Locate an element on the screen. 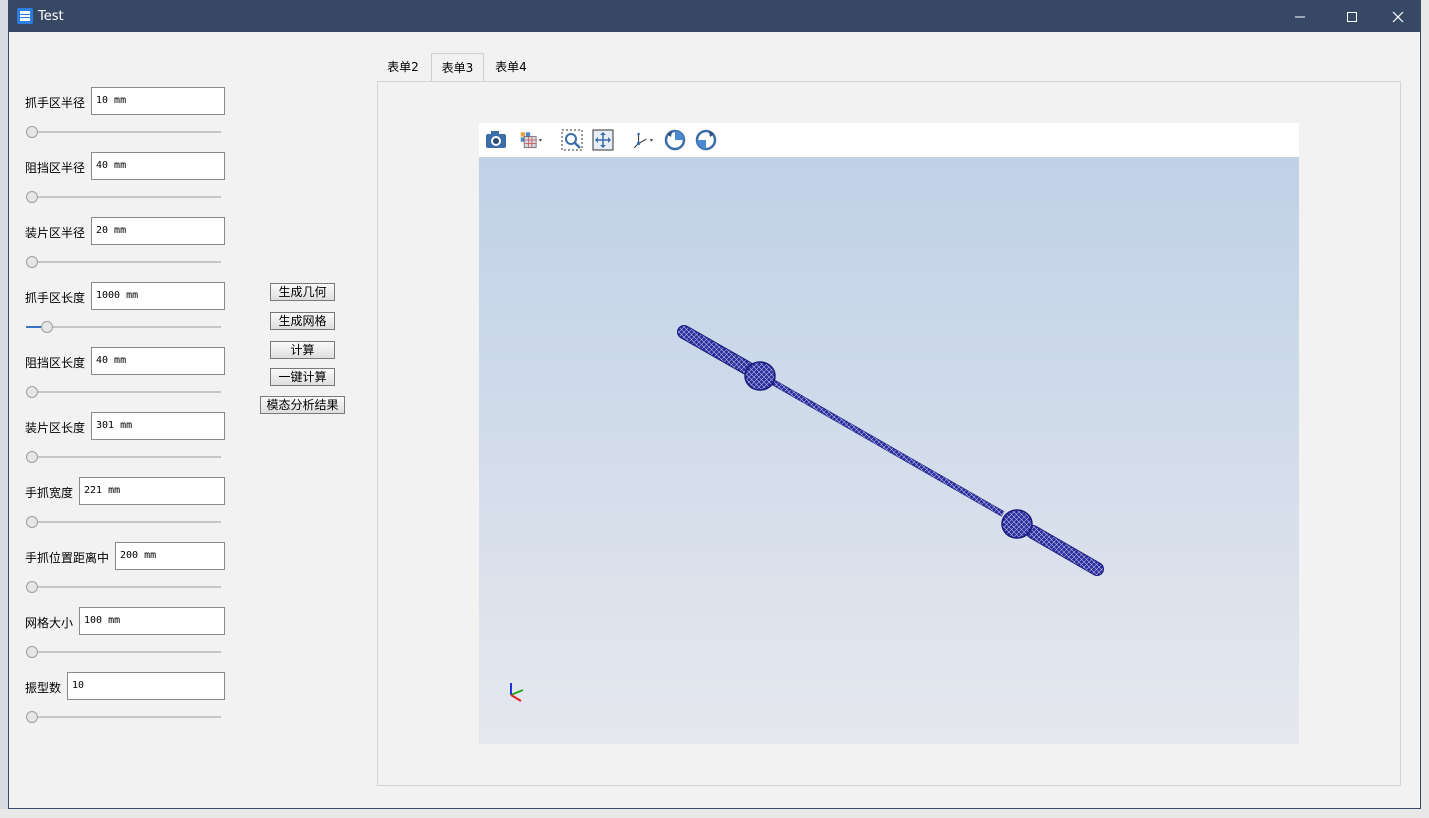  camera-icon is located at coordinates (496, 140).